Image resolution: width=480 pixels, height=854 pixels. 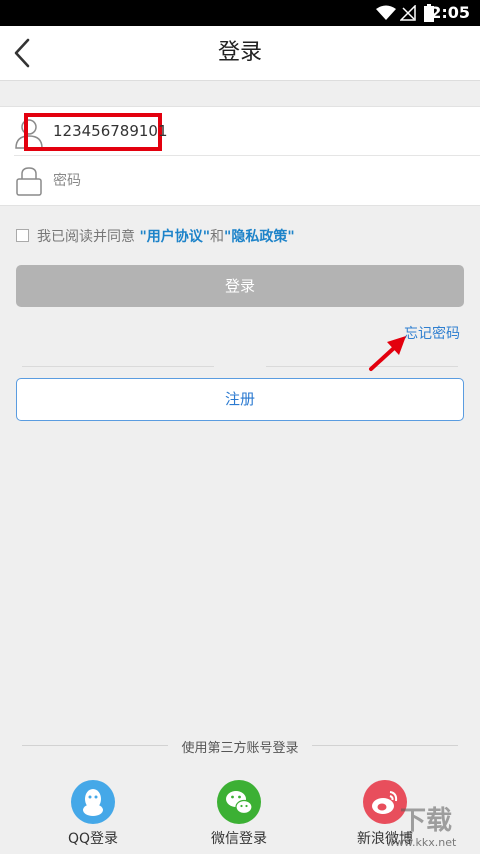 What do you see at coordinates (22, 235) in the screenshot?
I see `agreement-checkbox` at bounding box center [22, 235].